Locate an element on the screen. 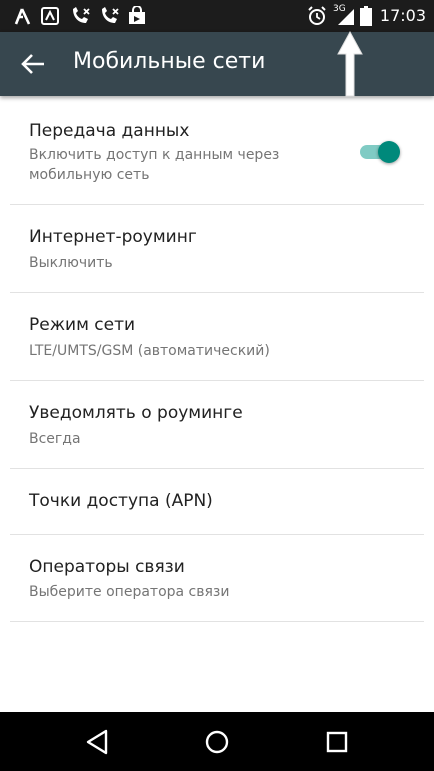 This screenshot has height=771, width=434. alarm-icon is located at coordinates (317, 15).